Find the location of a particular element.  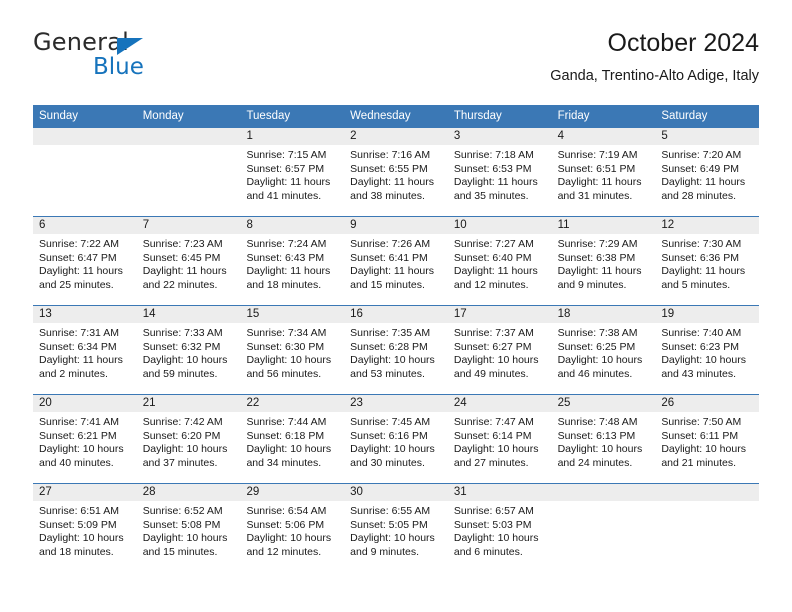

daylight-text-line2: and 6 minutes. is located at coordinates (488, 551).